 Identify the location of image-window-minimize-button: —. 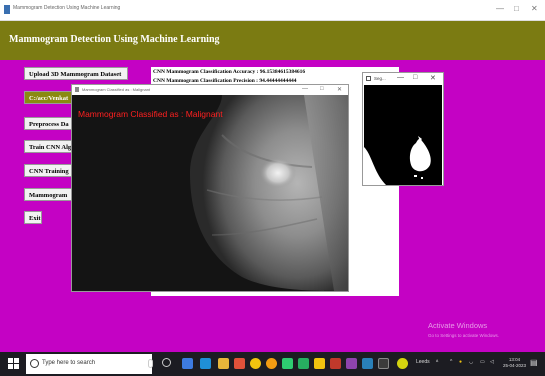
(305, 89).